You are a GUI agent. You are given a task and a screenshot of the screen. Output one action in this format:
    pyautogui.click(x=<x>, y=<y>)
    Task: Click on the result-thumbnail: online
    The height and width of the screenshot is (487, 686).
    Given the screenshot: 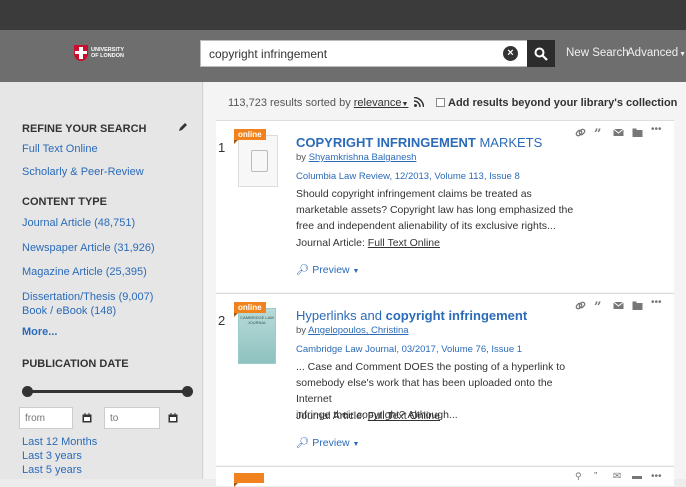 What is the action you would take?
    pyautogui.click(x=256, y=160)
    